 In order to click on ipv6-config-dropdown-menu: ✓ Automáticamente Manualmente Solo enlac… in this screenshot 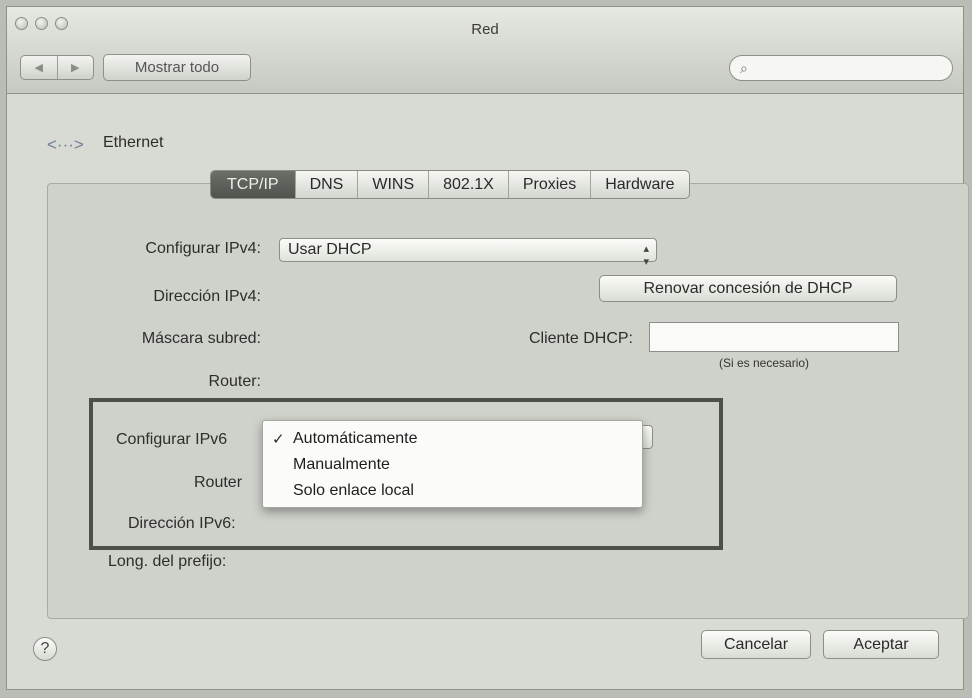, I will do `click(452, 464)`.